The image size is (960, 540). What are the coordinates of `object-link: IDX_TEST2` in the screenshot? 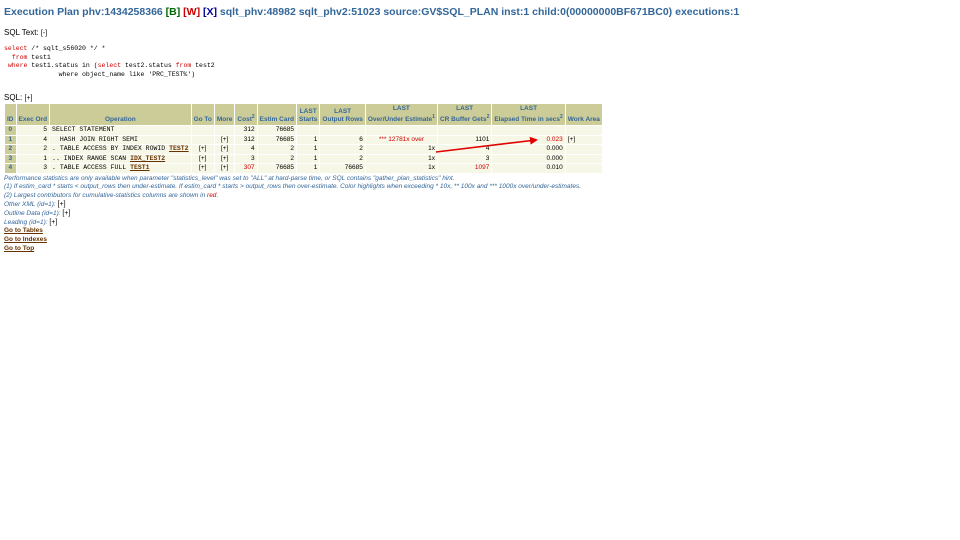 It's located at (147, 158).